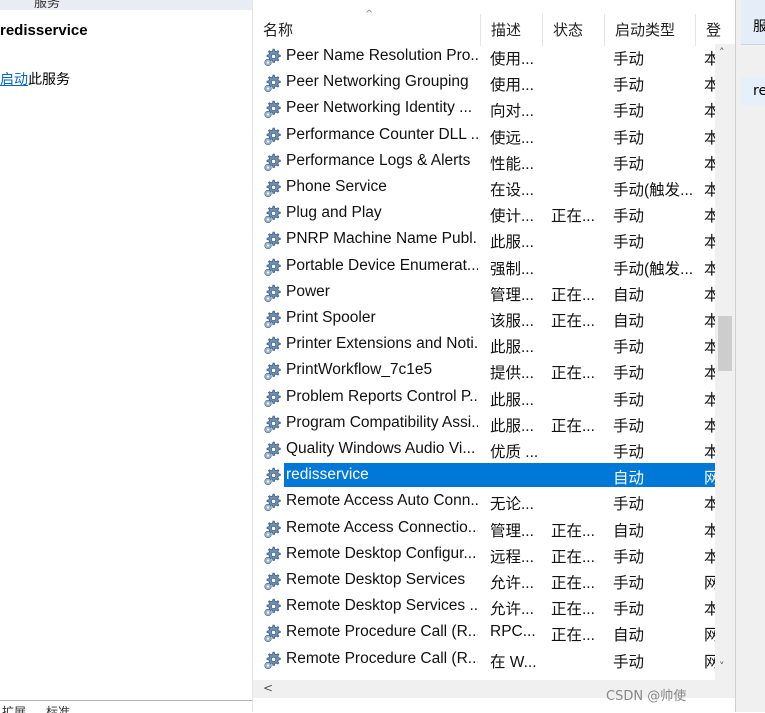 This screenshot has height=713, width=765. What do you see at coordinates (722, 666) in the screenshot?
I see `scroll-down-icon: ˅` at bounding box center [722, 666].